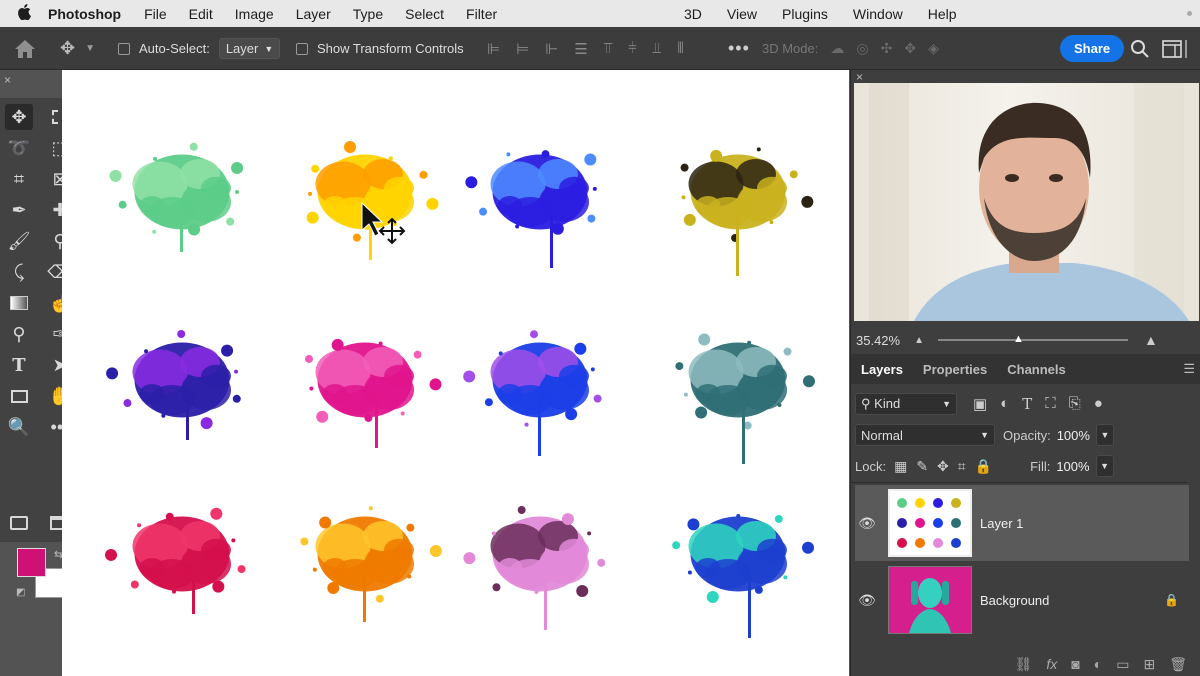 This screenshot has height=676, width=1200. I want to click on zoom-tool: 🔍, so click(19, 427).